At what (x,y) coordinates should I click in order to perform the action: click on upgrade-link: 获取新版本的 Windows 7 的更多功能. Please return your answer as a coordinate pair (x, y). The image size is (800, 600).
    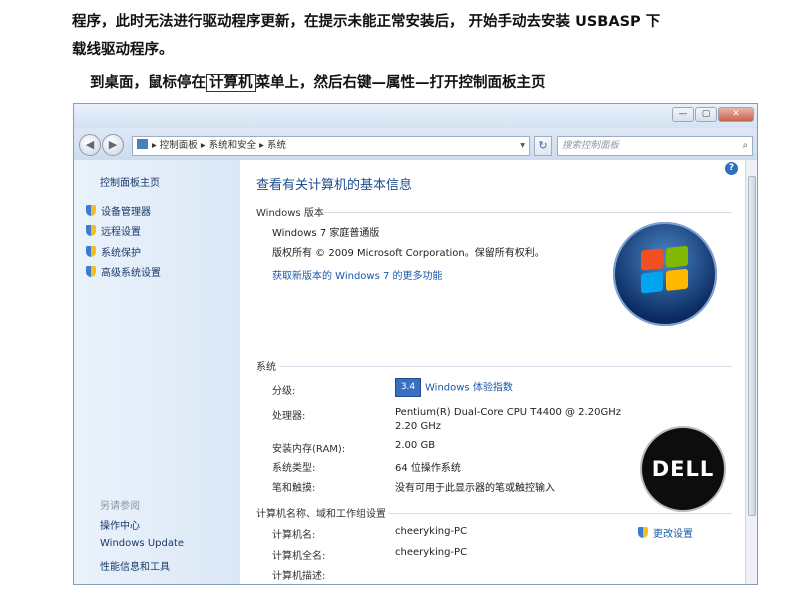
    Looking at the image, I should click on (357, 274).